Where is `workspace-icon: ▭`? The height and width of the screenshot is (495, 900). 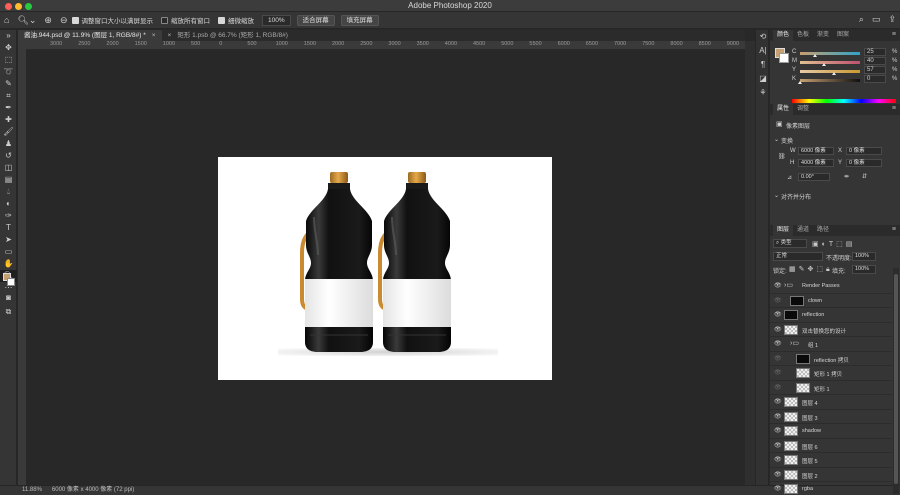 workspace-icon: ▭ is located at coordinates (876, 19).